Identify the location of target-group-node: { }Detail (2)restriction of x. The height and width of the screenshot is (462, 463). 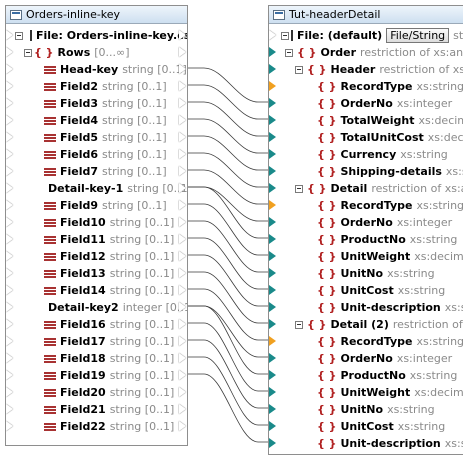
(366, 324).